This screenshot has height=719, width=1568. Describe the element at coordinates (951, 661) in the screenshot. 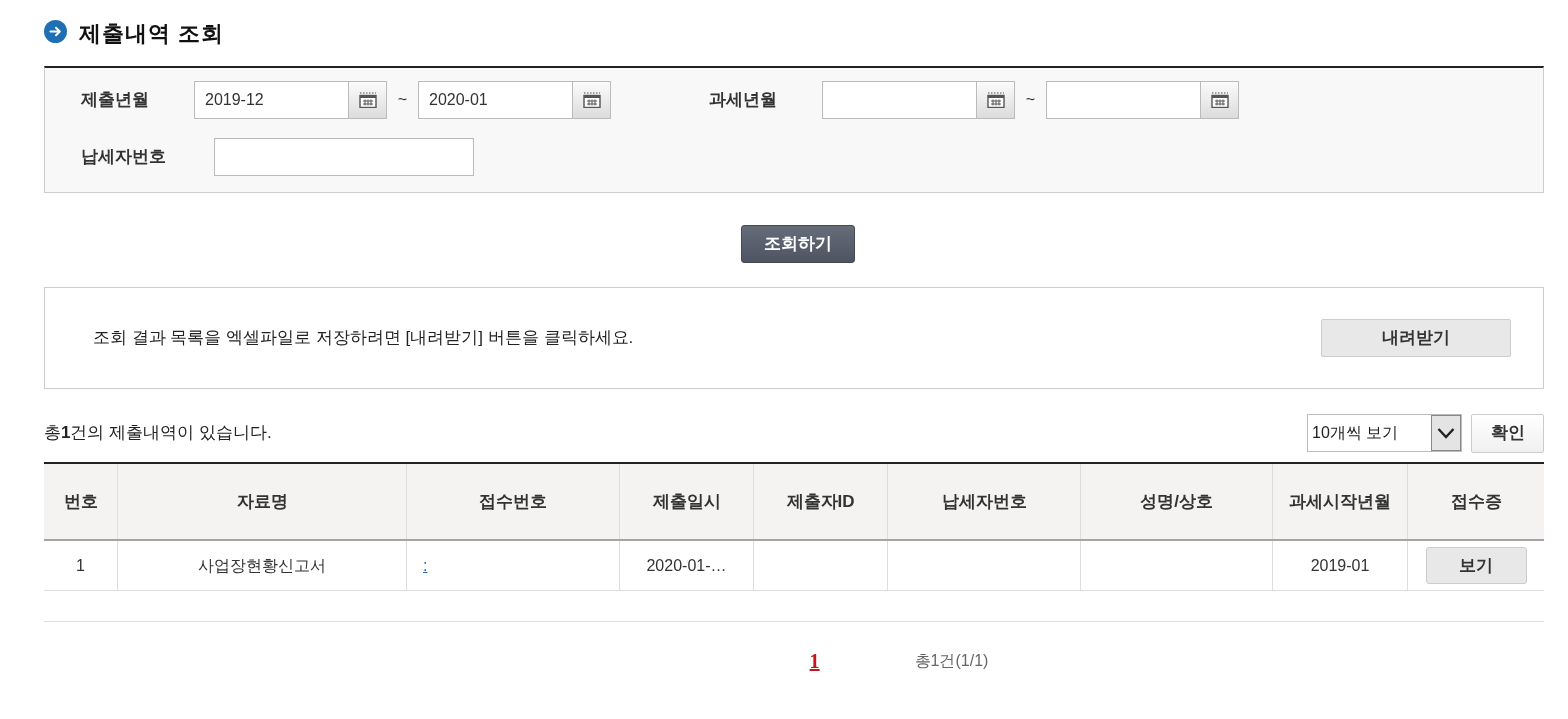

I see `pagination-summary: 총1건(1/1)` at that location.